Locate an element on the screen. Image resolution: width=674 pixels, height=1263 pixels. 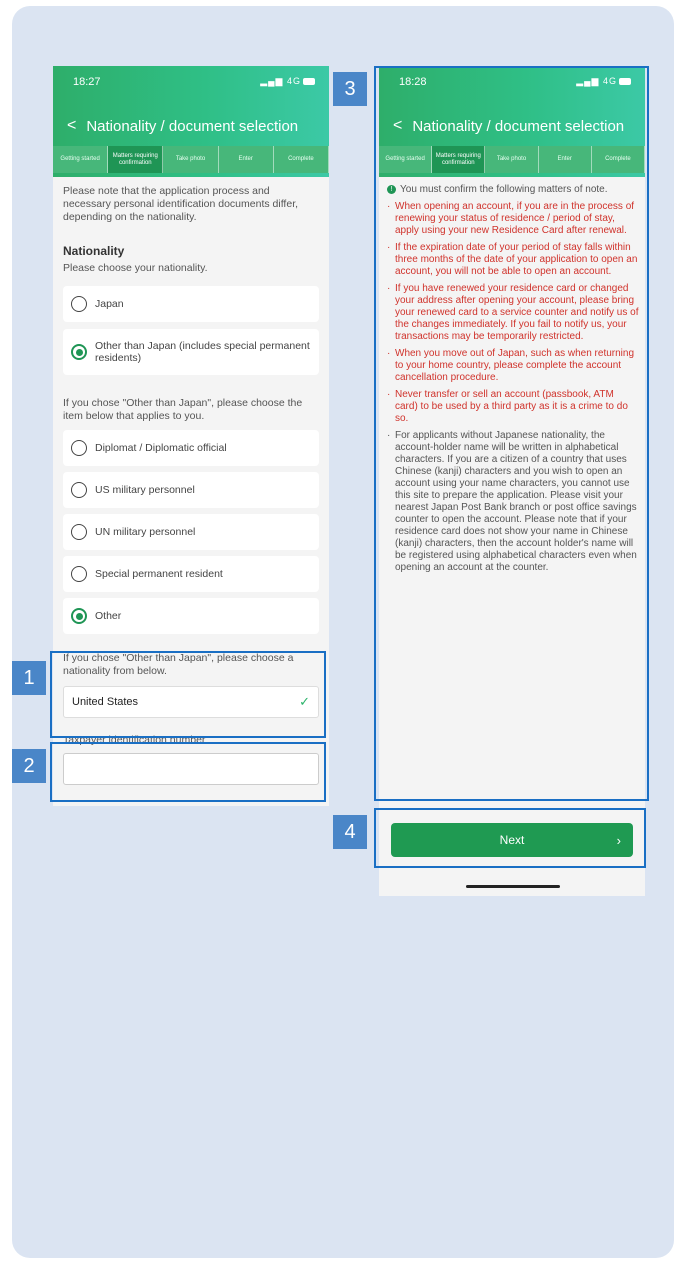
option-label: Special permanent resident is located at coordinates (159, 574).